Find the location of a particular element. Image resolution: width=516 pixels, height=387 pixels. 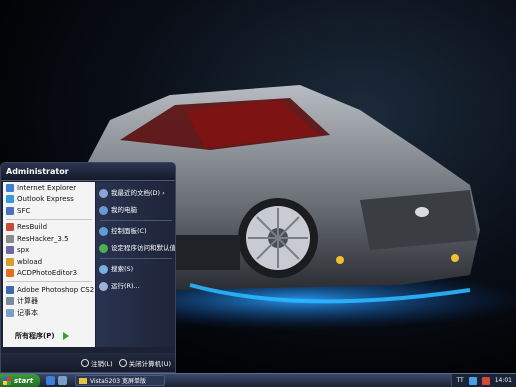

start-menu-item: ResHacker_3.5 is located at coordinates (49, 239).